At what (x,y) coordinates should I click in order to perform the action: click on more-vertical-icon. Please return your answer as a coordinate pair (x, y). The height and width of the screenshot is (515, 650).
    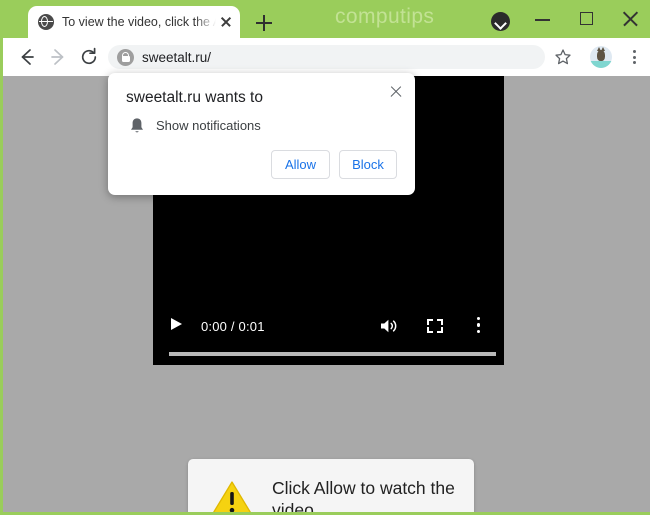
    Looking at the image, I should click on (479, 326).